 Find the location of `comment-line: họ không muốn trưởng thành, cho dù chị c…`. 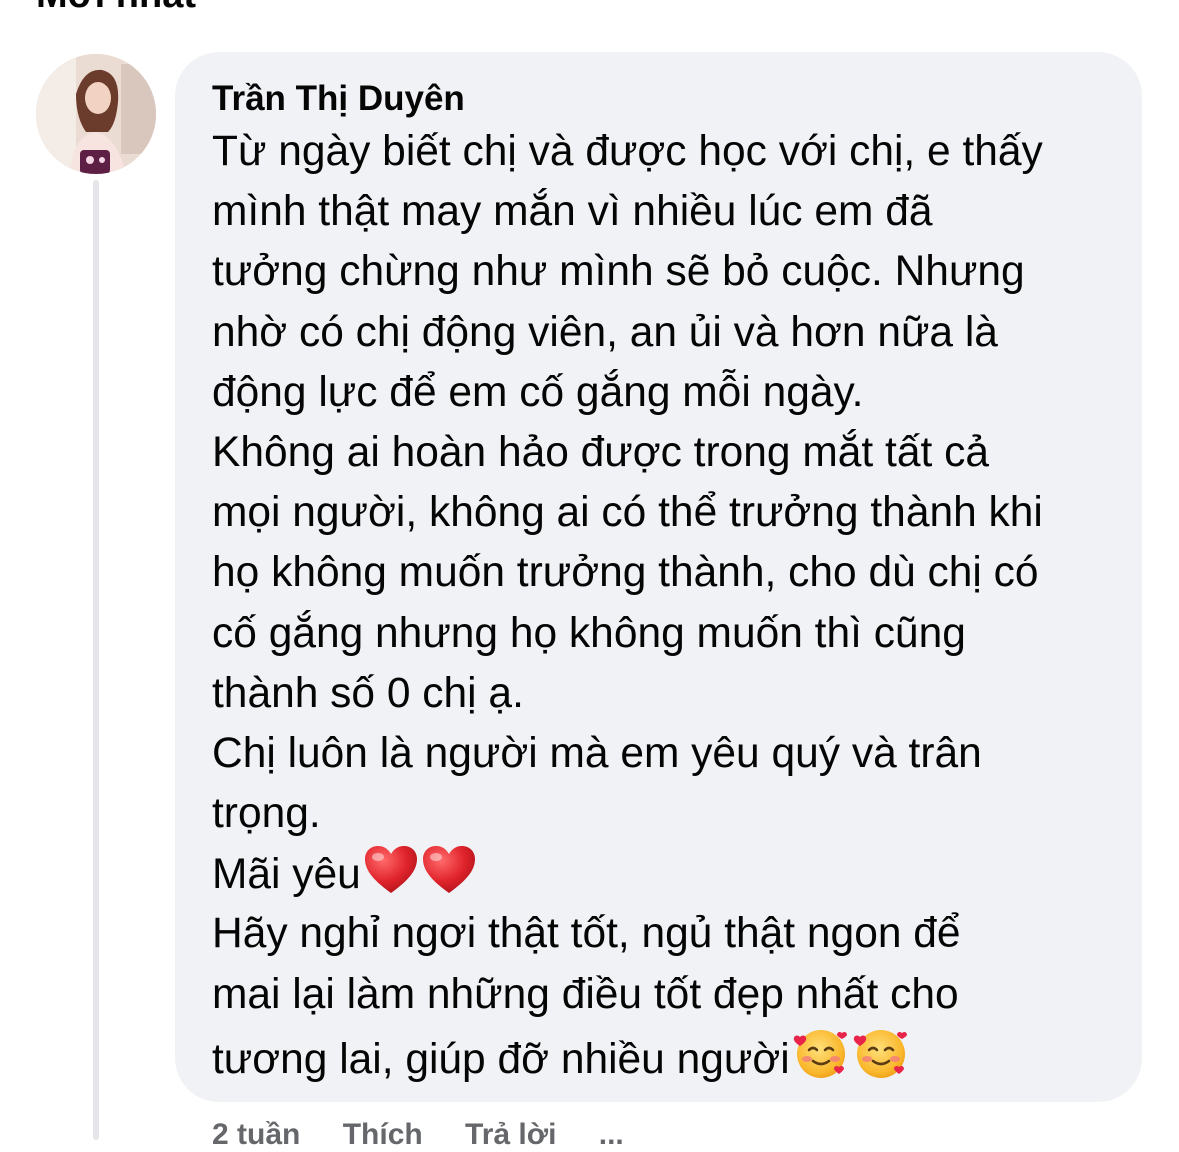

comment-line: họ không muốn trưởng thành, cho dù chị c… is located at coordinates (625, 573).